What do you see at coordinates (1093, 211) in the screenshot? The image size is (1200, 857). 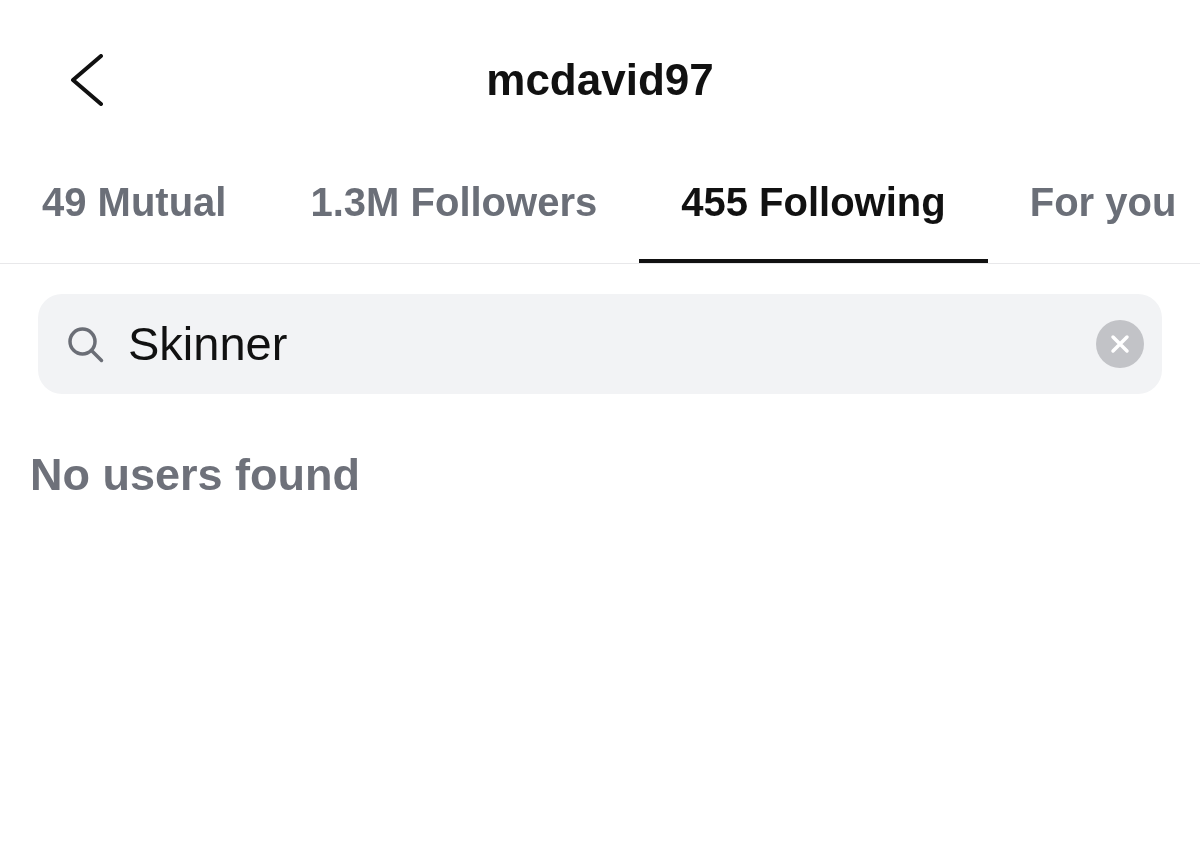 I see `tab: For you` at bounding box center [1093, 211].